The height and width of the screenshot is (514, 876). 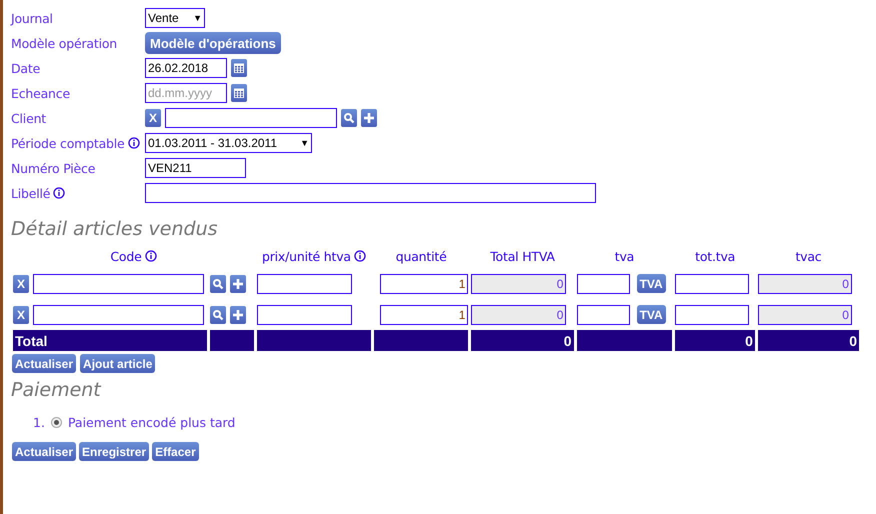 What do you see at coordinates (522, 256) in the screenshot?
I see `column-header: Total HTVA` at bounding box center [522, 256].